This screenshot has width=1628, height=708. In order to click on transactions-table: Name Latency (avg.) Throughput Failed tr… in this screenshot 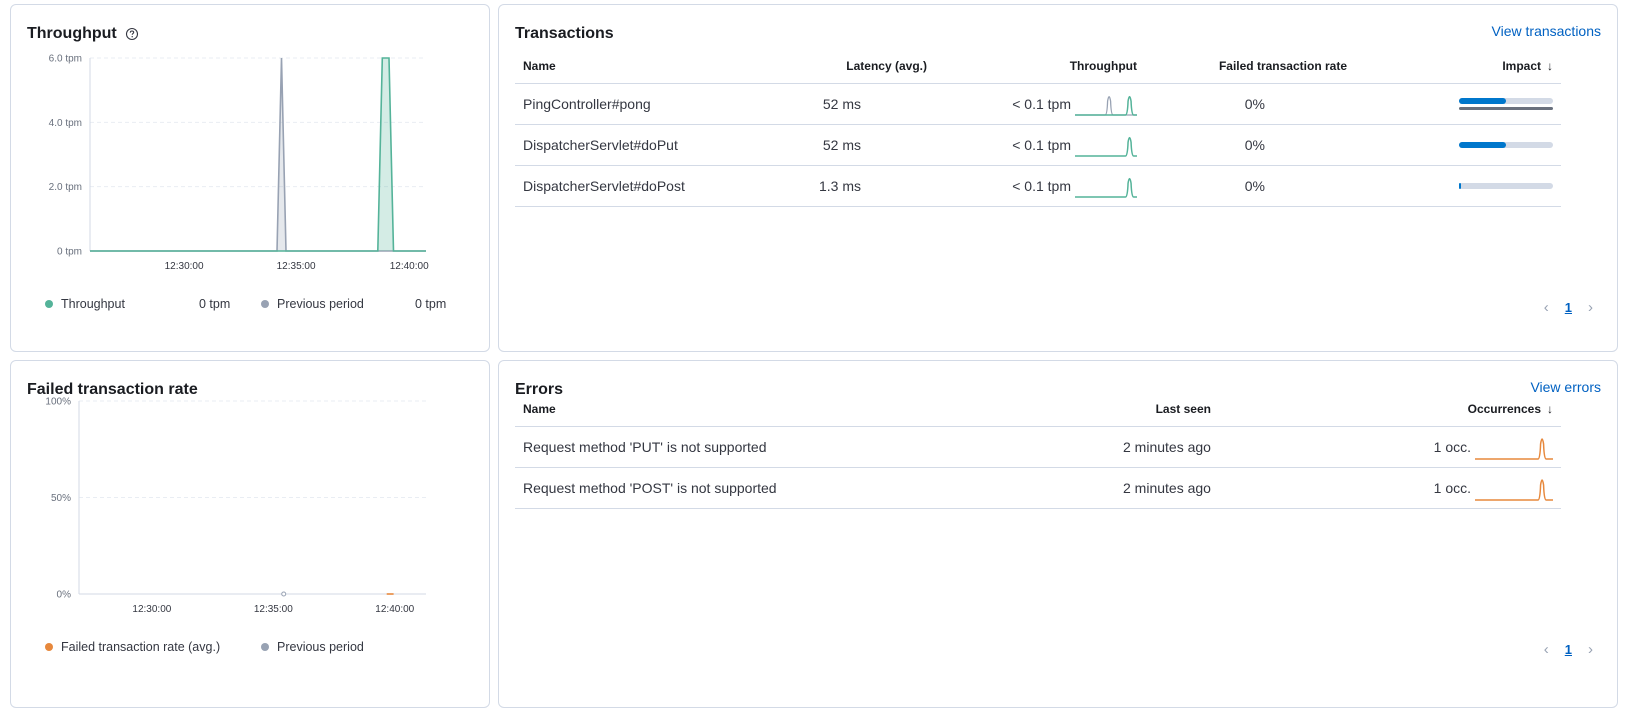, I will do `click(1038, 128)`.